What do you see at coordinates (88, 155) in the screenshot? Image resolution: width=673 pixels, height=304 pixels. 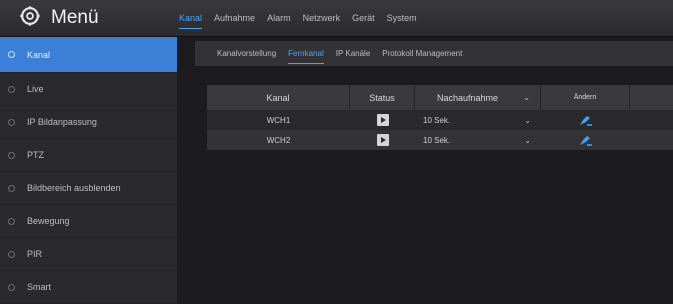 I see `sidebar-item-ptz: PTZ` at bounding box center [88, 155].